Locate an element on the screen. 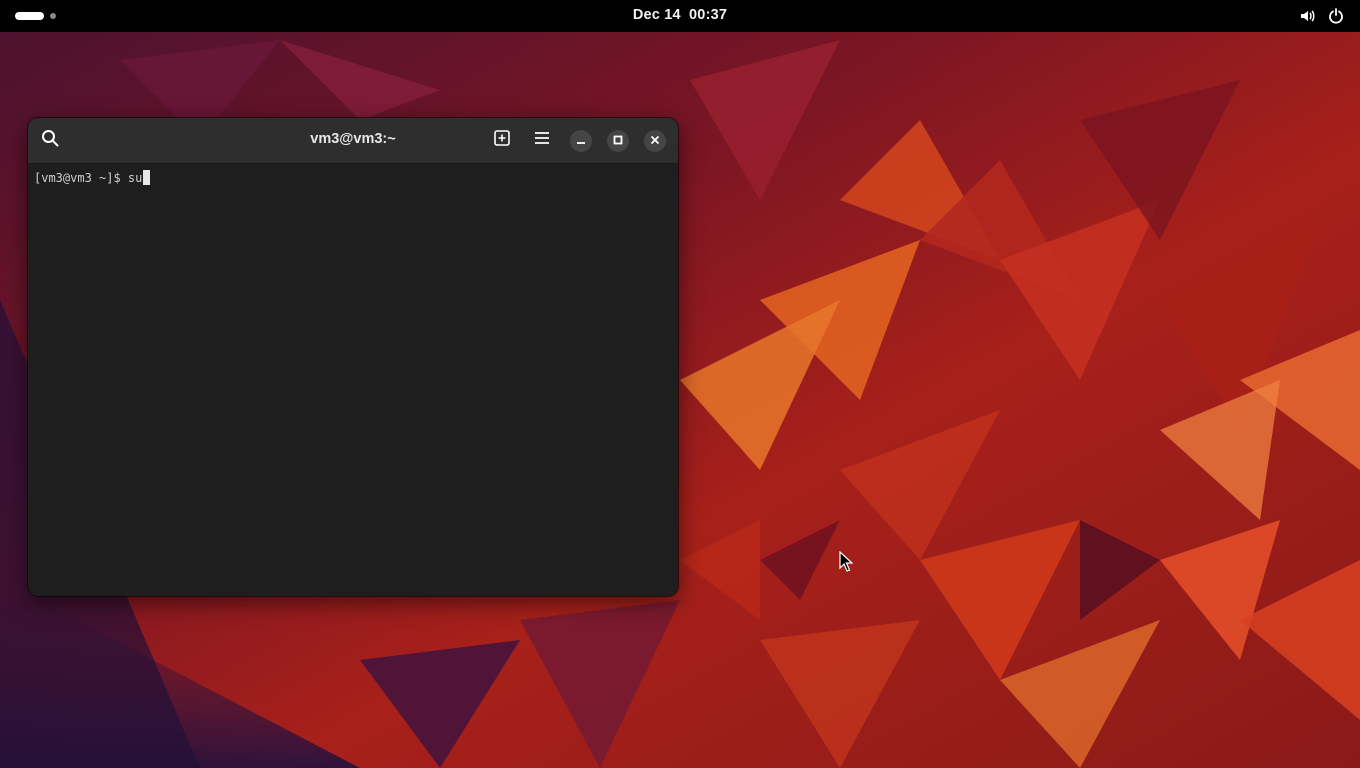 The height and width of the screenshot is (768, 1360). menu-button is located at coordinates (542, 140).